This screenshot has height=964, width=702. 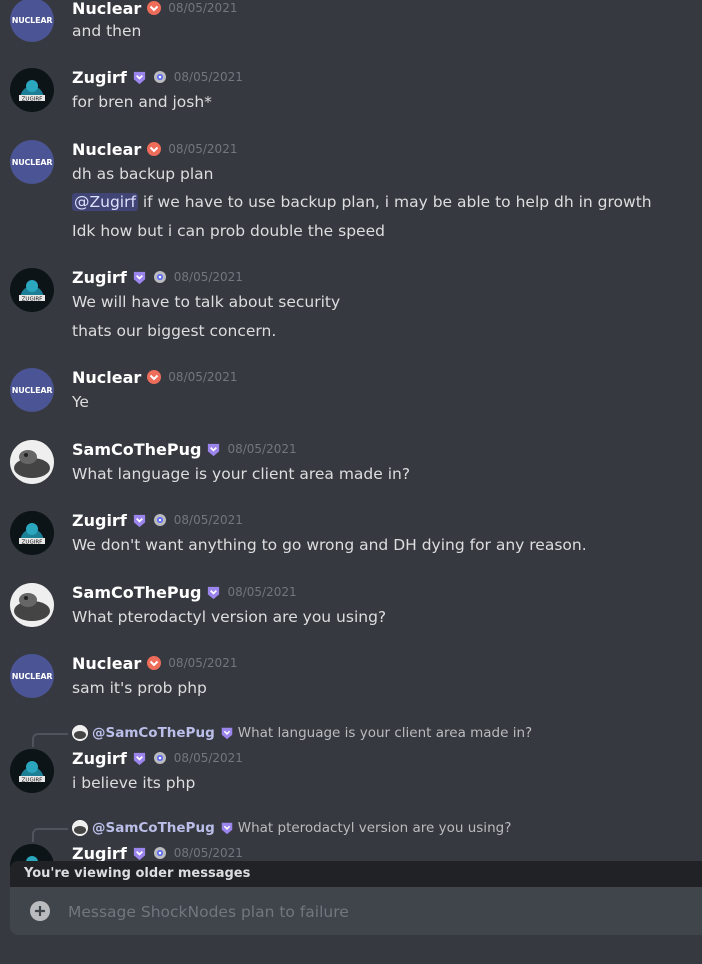 What do you see at coordinates (143, 174) in the screenshot?
I see `message-text: dh as backup plan` at bounding box center [143, 174].